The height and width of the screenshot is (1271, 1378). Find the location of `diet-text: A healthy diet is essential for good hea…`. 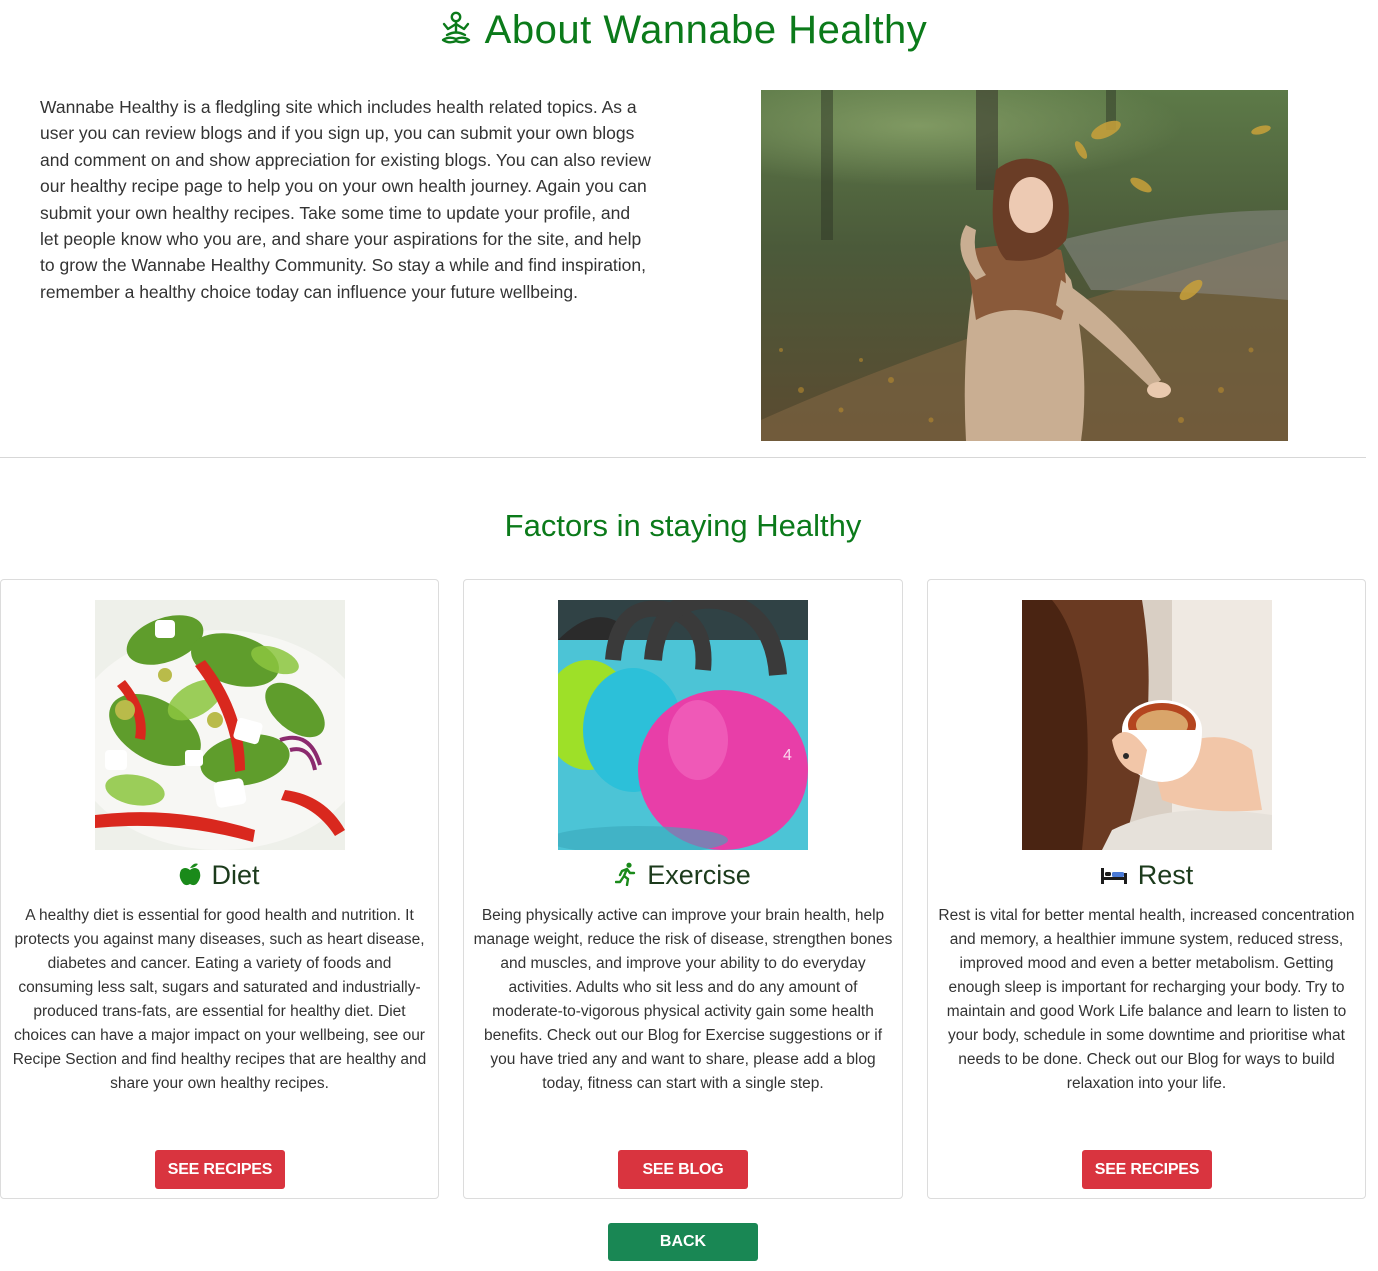

diet-text: A healthy diet is essential for good hea… is located at coordinates (219, 999).